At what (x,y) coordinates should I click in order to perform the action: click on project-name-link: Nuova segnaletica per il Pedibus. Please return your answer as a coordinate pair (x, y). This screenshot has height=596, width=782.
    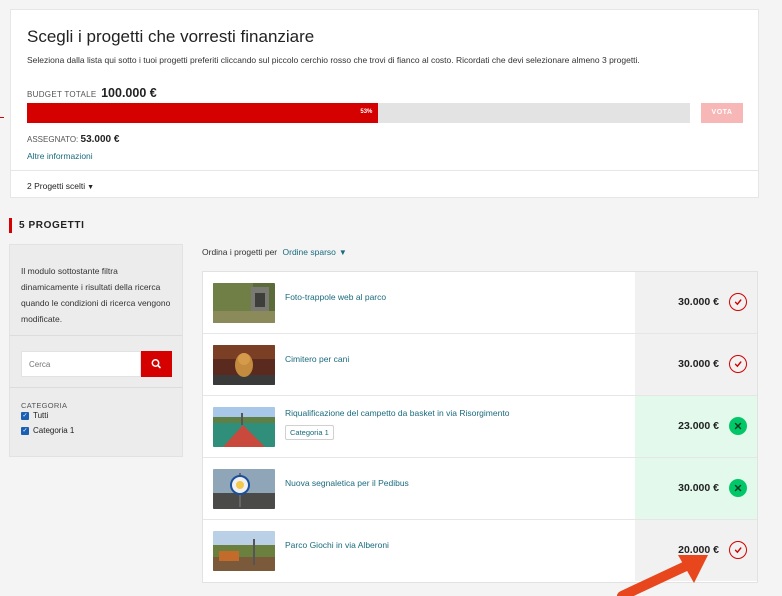
    Looking at the image, I should click on (347, 483).